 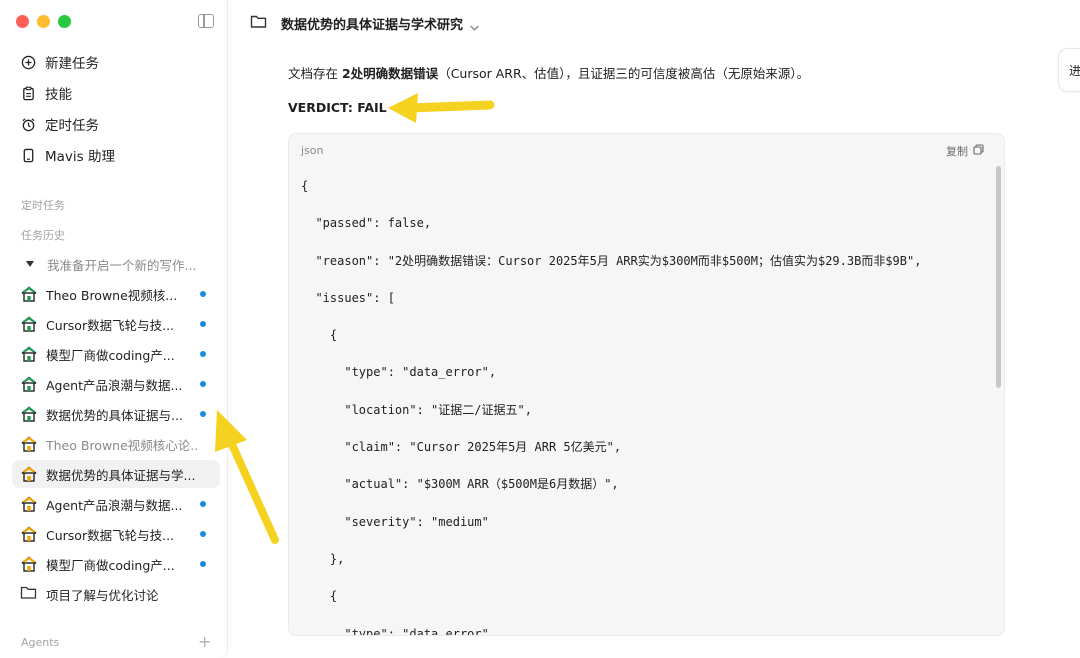 What do you see at coordinates (978, 151) in the screenshot?
I see `copy-icon` at bounding box center [978, 151].